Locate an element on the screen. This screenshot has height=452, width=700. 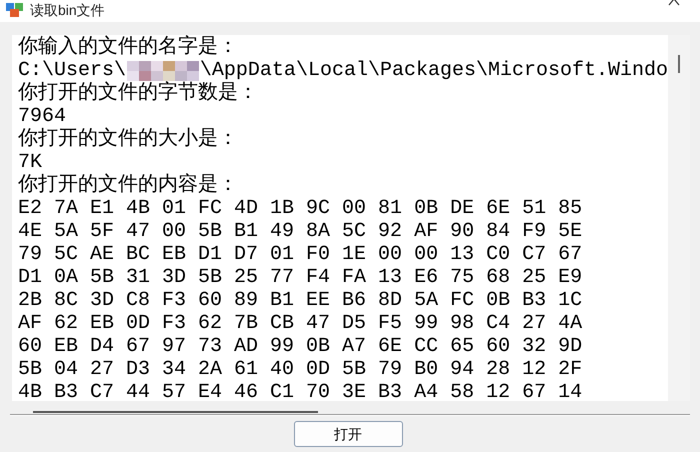
output-line: 60 EB D4 67 97 73 AD 99 0B A7 6E CC 65 60 32 9D is located at coordinates (300, 346).